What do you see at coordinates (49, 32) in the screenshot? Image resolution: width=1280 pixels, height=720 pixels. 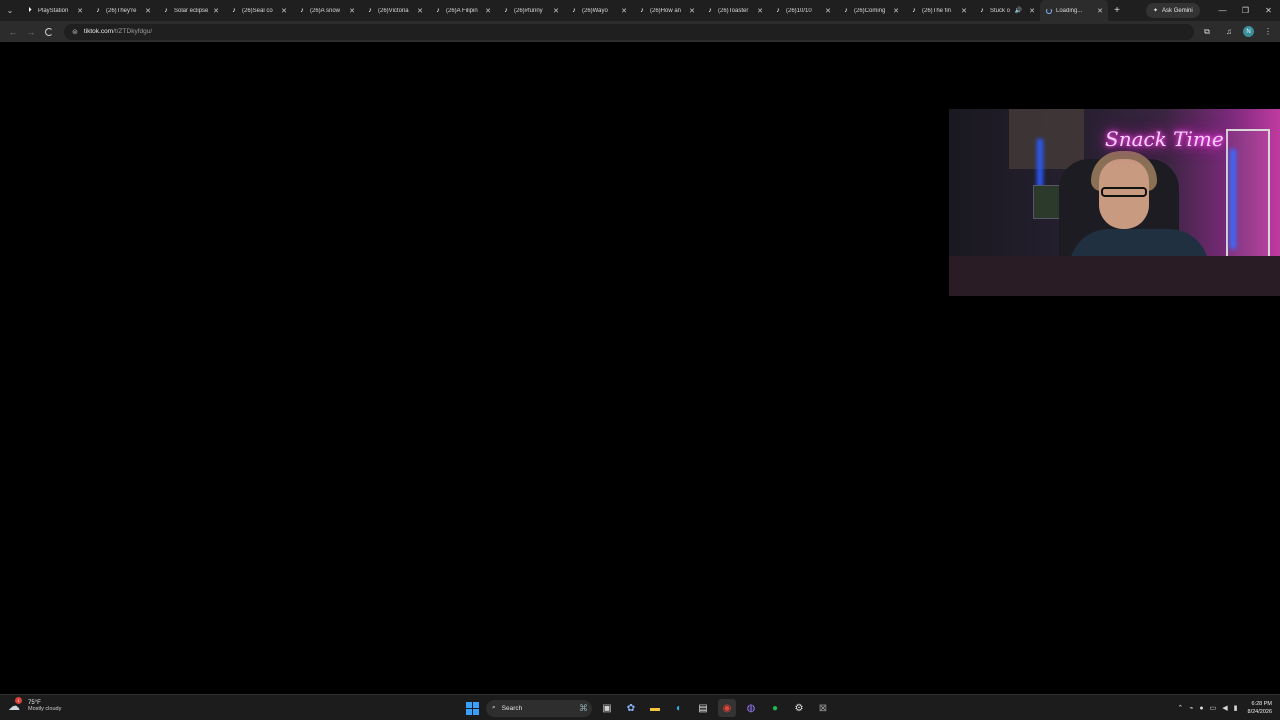 I see `stop-loading-button` at bounding box center [49, 32].